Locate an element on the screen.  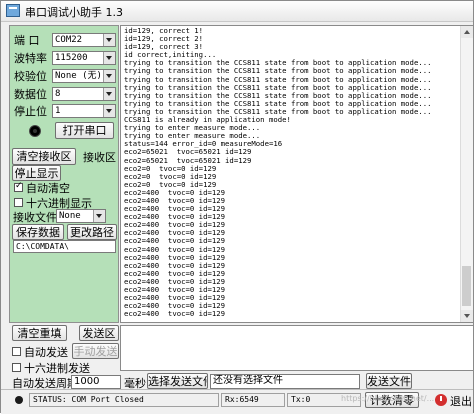
exit-button: 退出 is located at coordinates (461, 401).